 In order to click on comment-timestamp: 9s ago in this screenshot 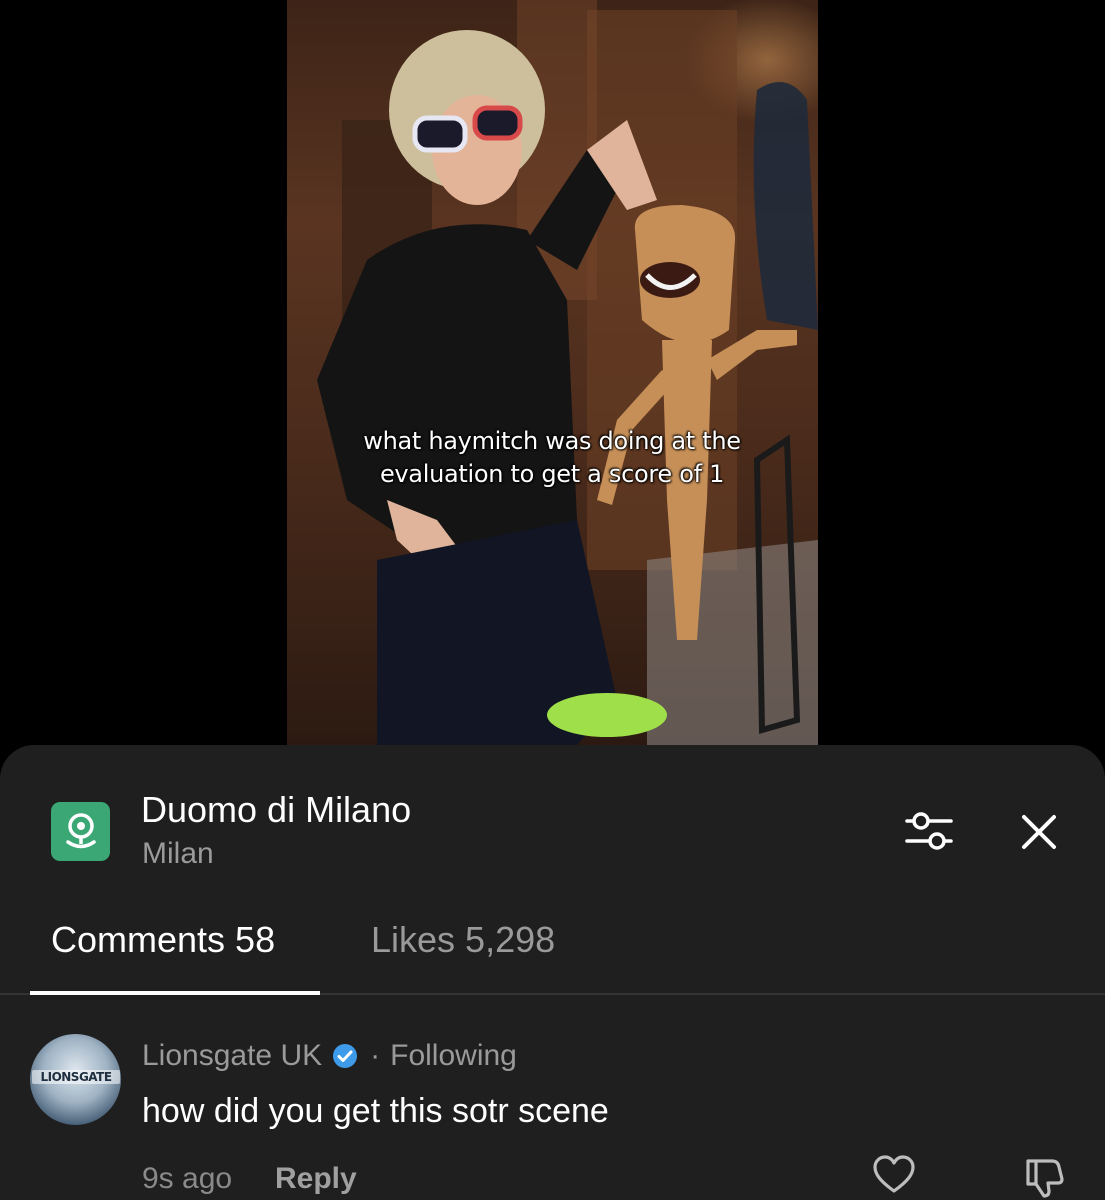, I will do `click(187, 1178)`.